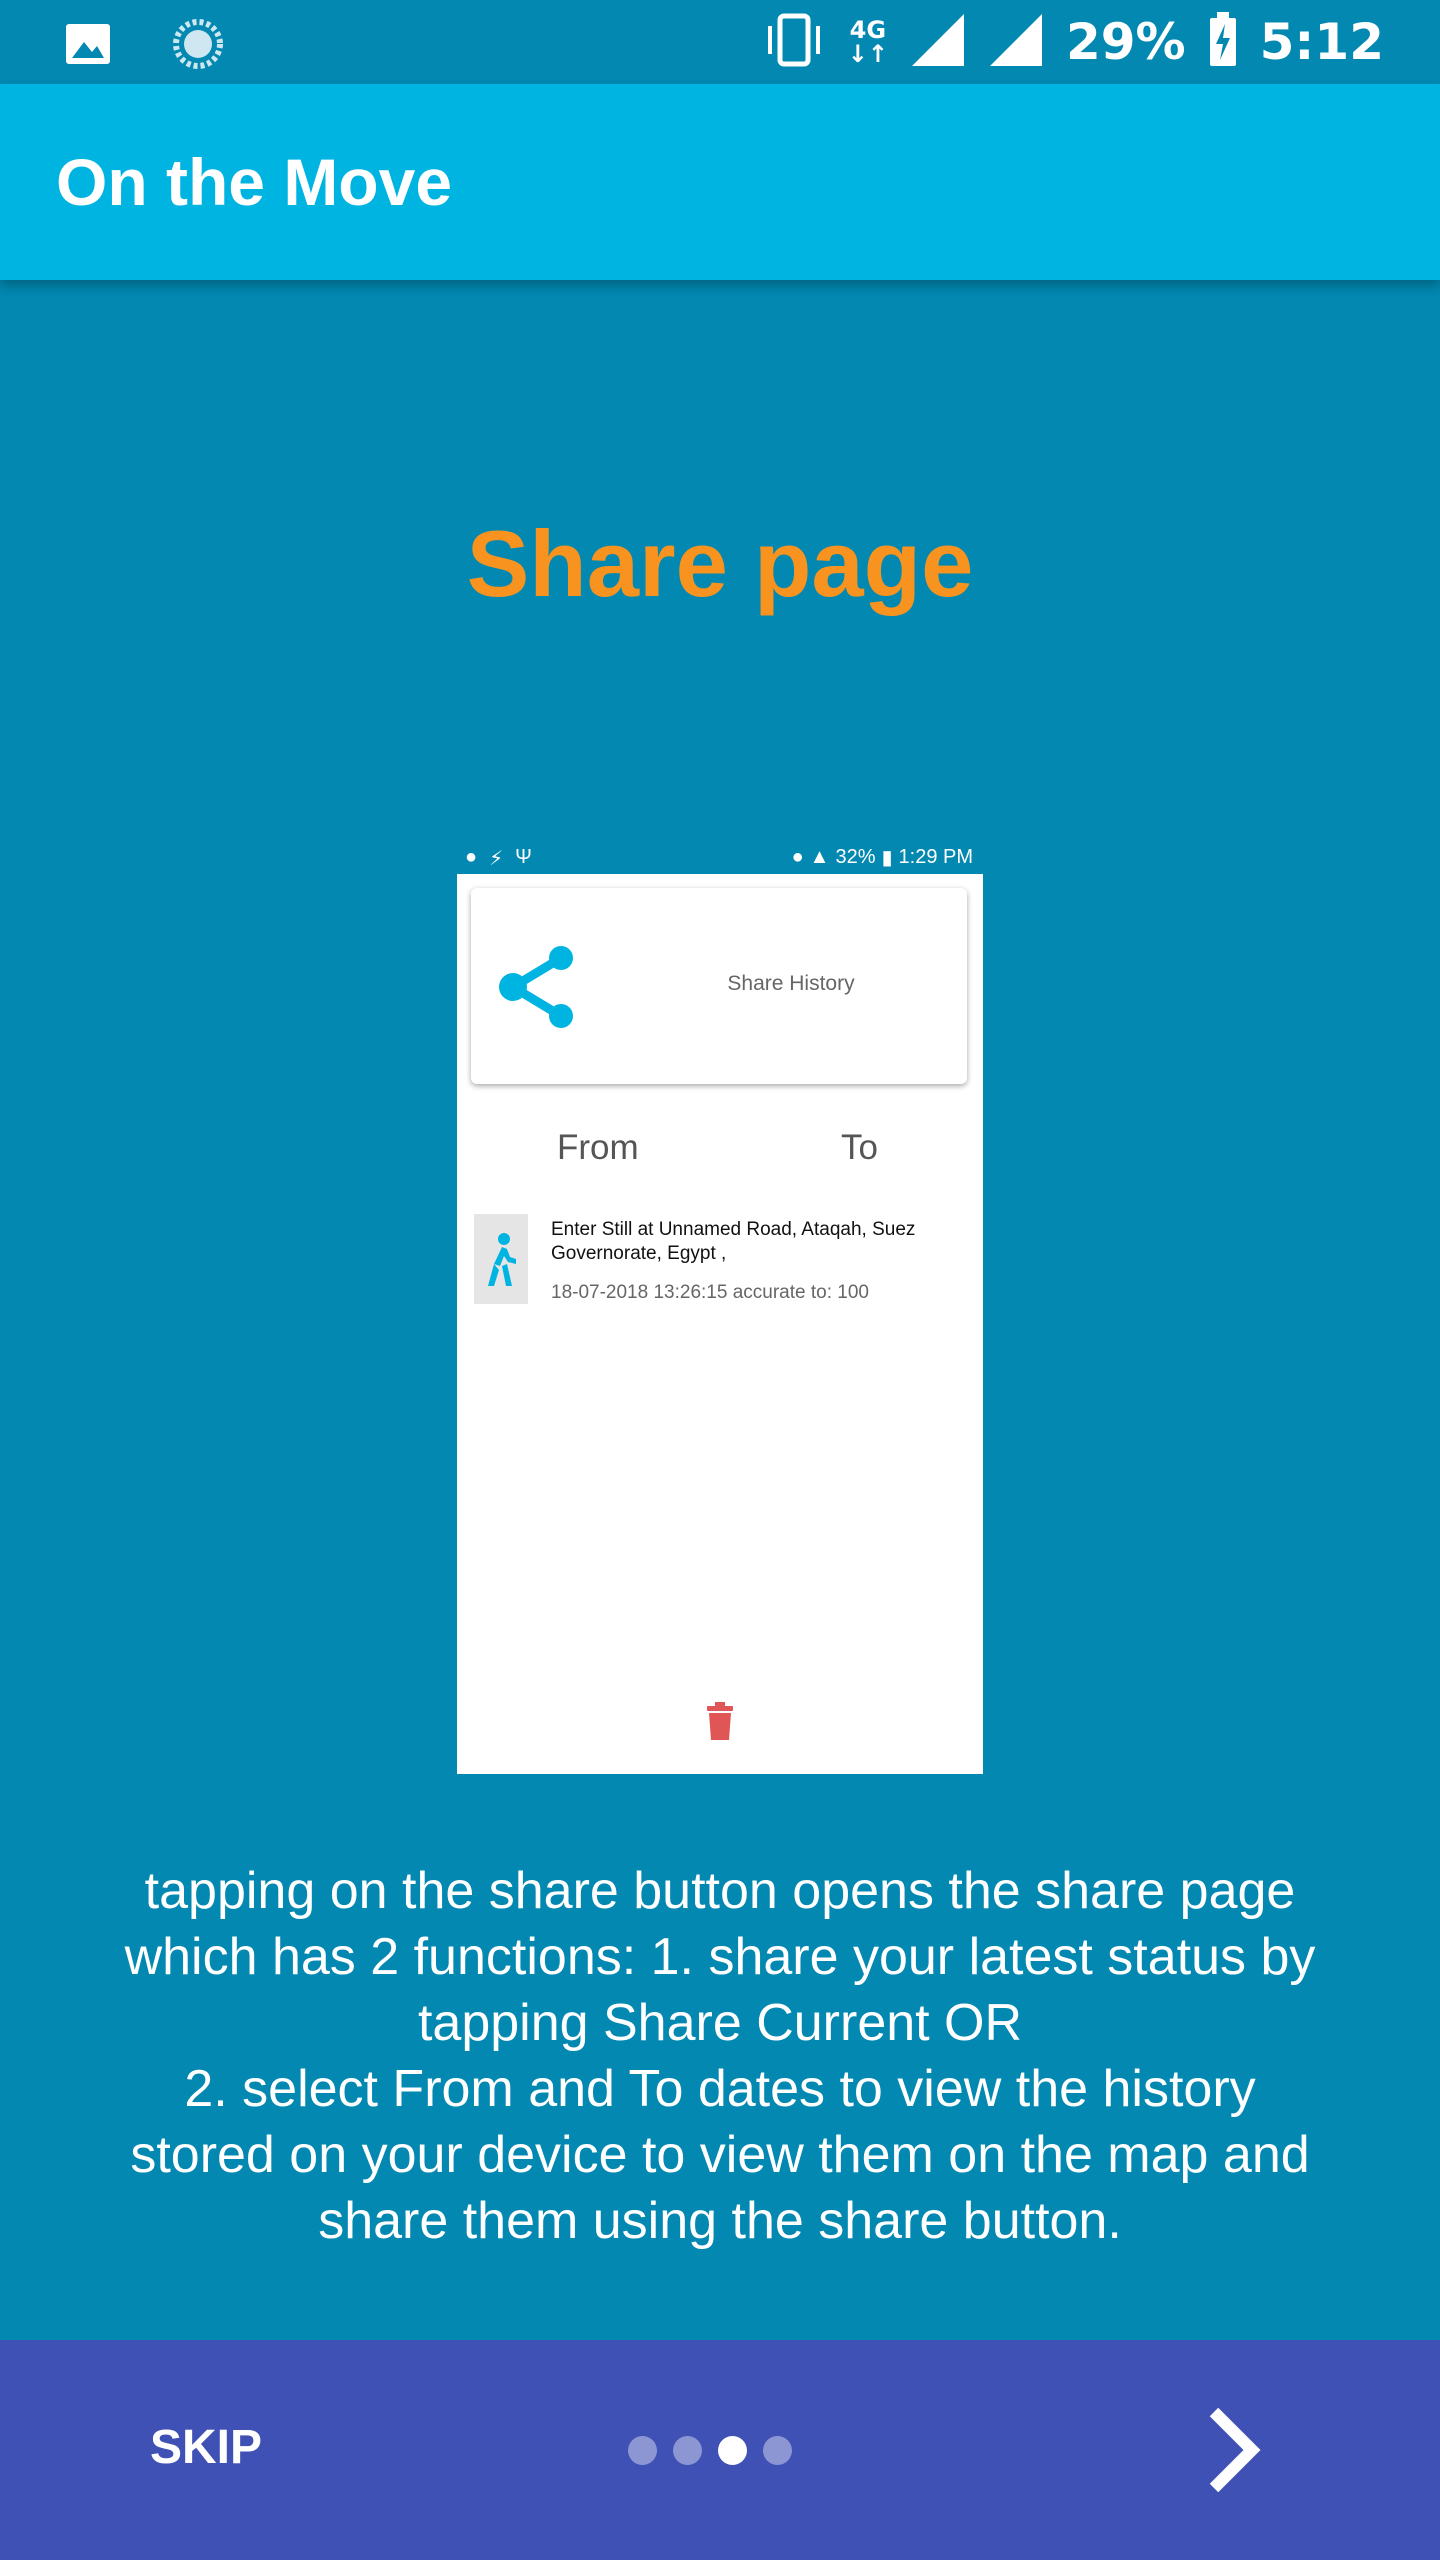  Describe the element at coordinates (868, 30) in the screenshot. I see `network-type-label: 4G` at that location.